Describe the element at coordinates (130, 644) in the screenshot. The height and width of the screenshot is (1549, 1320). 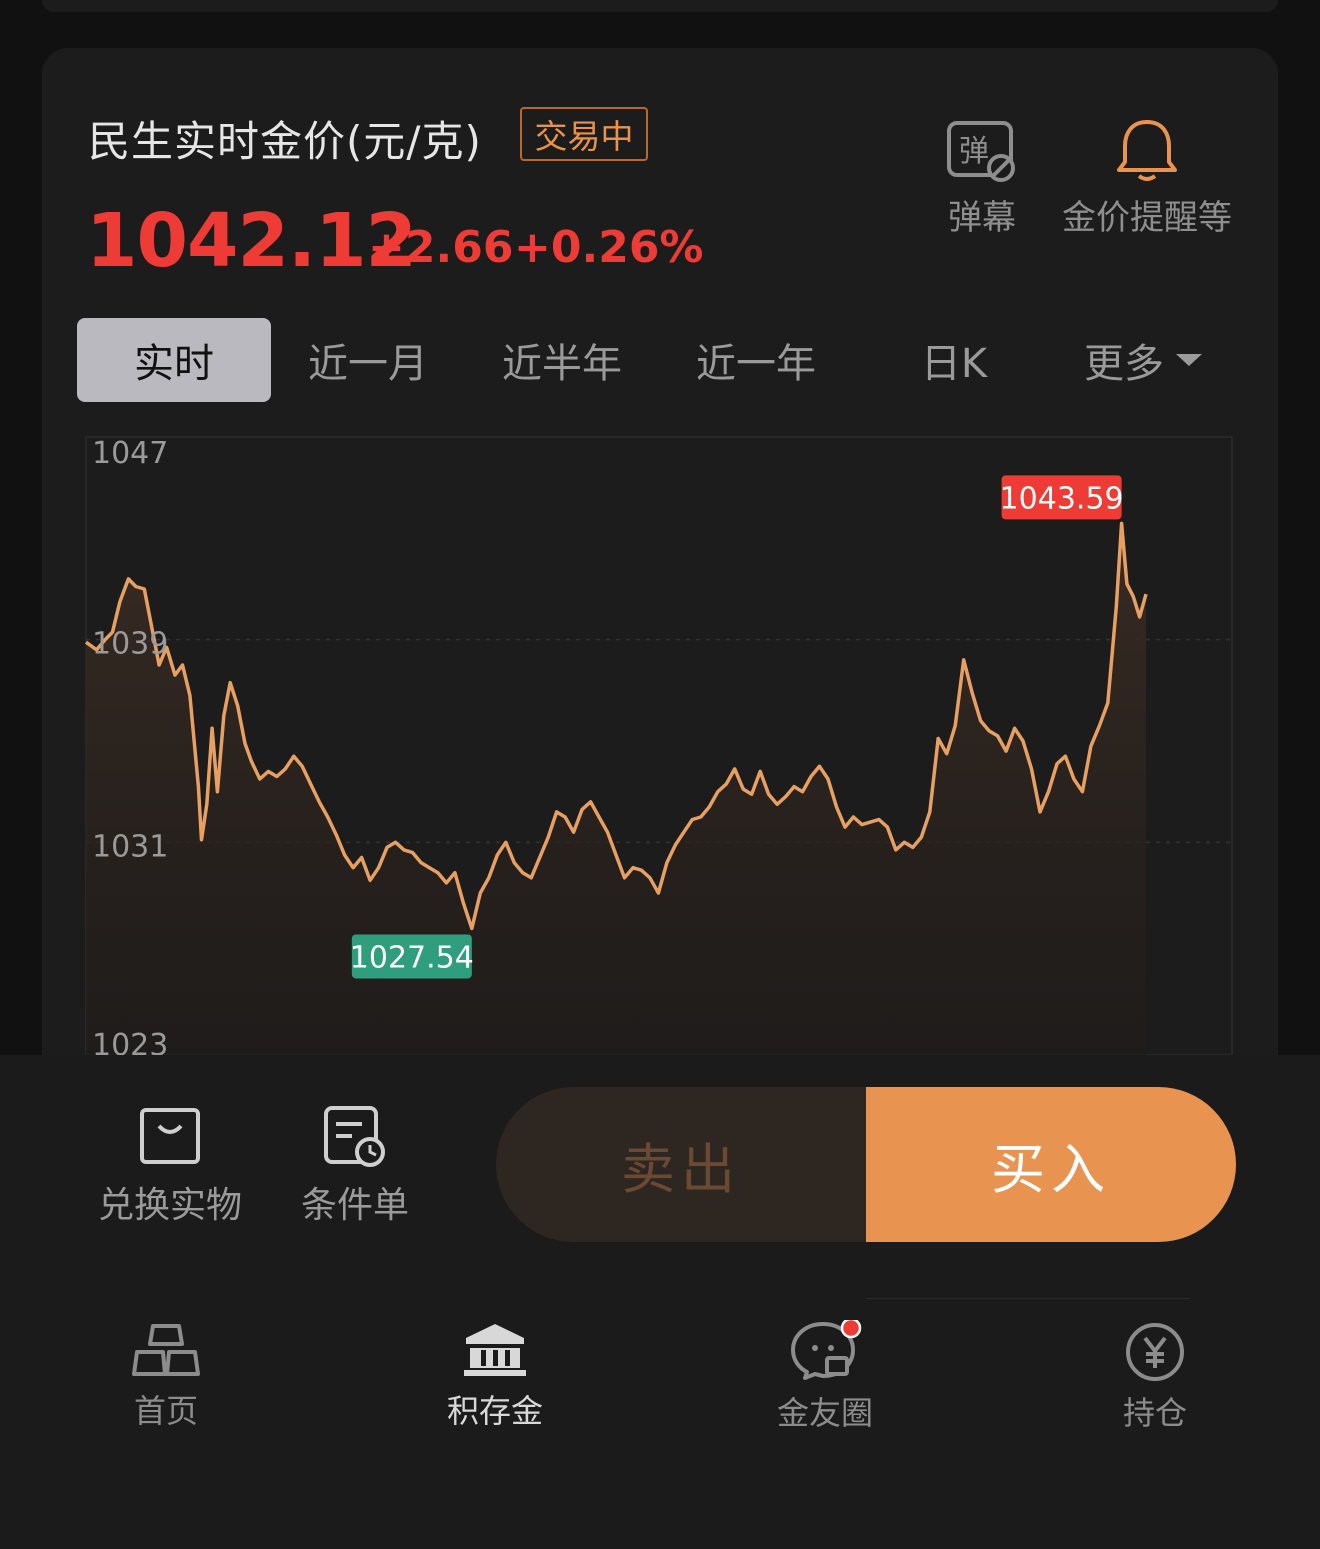
I see `y-tick-label: 1039` at that location.